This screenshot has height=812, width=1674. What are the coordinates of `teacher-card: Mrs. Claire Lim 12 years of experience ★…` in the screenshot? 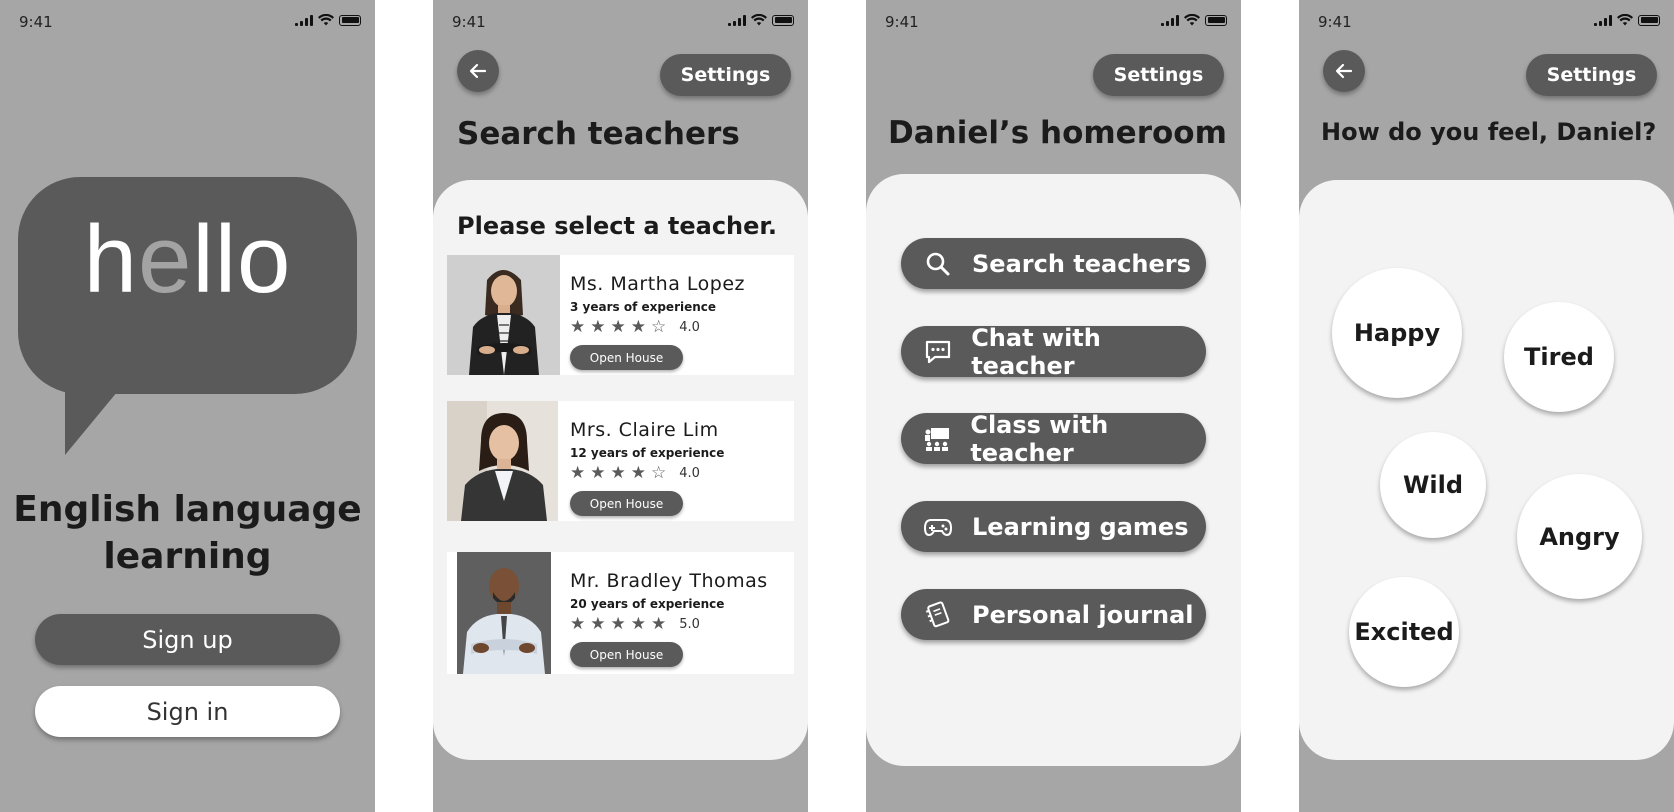 It's located at (620, 461).